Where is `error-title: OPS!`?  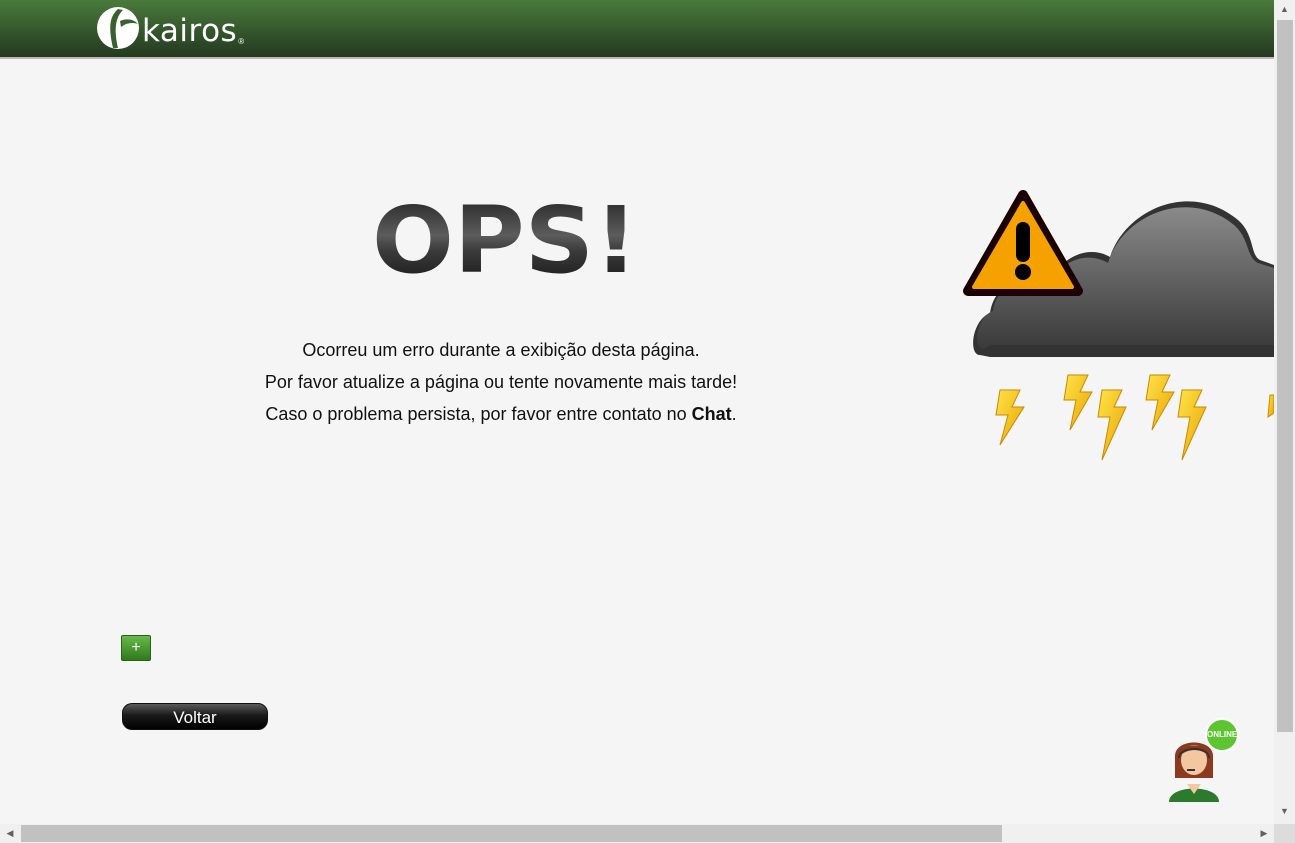
error-title: OPS! is located at coordinates (510, 240).